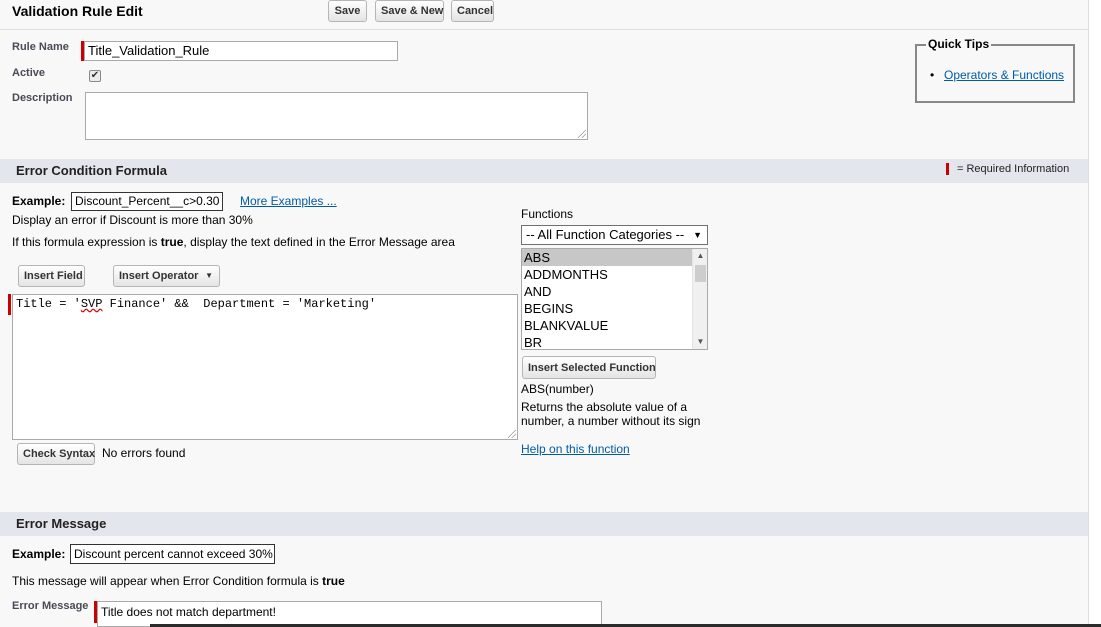 The image size is (1101, 627). What do you see at coordinates (147, 201) in the screenshot?
I see `example-formula: Discount_Percent__c>0.30` at bounding box center [147, 201].